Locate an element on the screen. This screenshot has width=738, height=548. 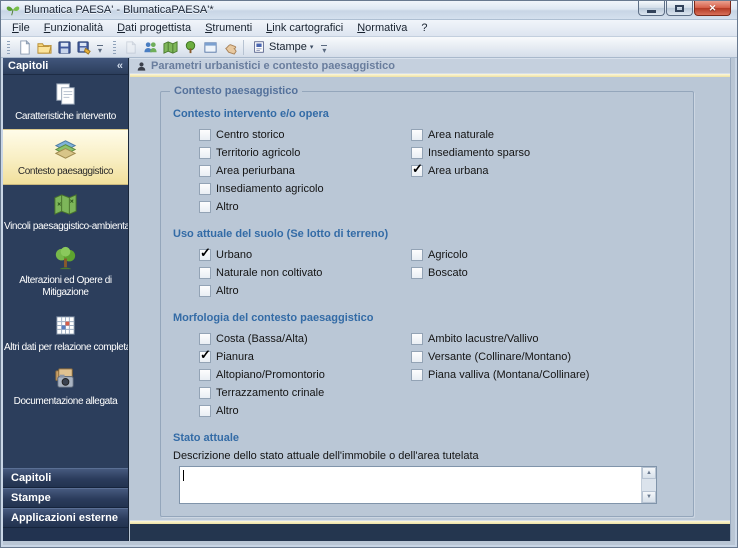
users-icon is located at coordinates (150, 46).